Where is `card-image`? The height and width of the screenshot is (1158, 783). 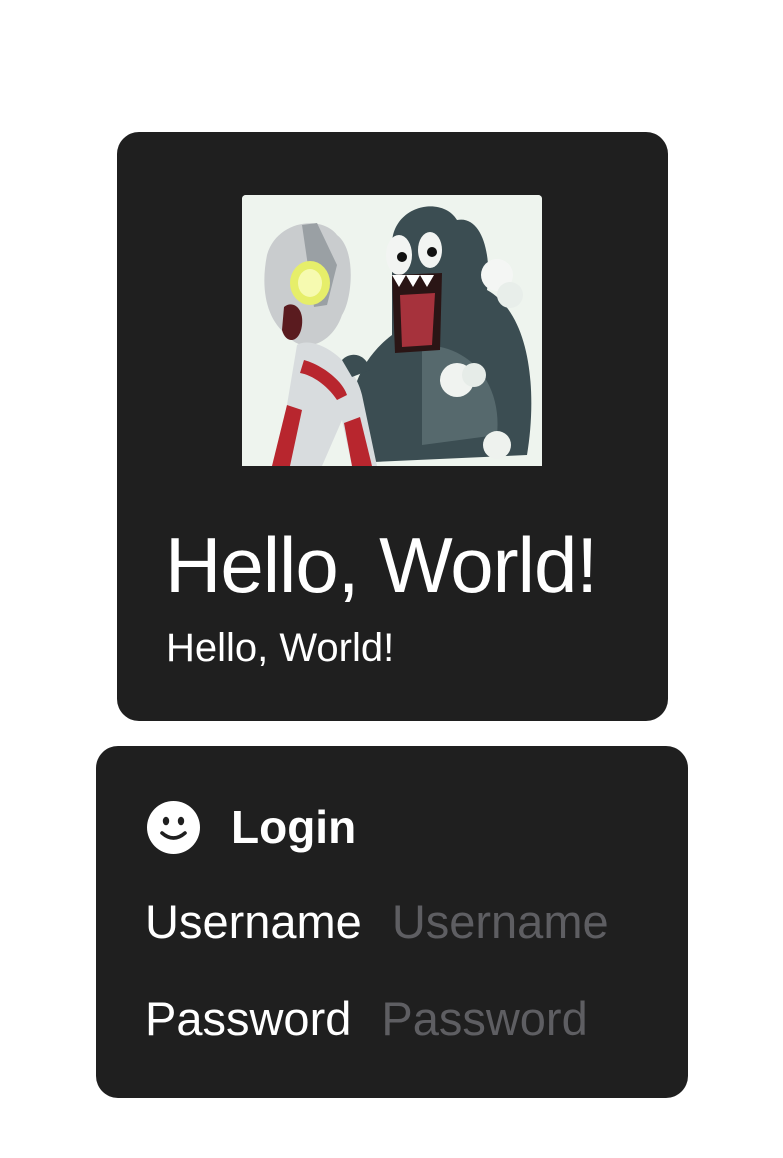
card-image is located at coordinates (392, 330).